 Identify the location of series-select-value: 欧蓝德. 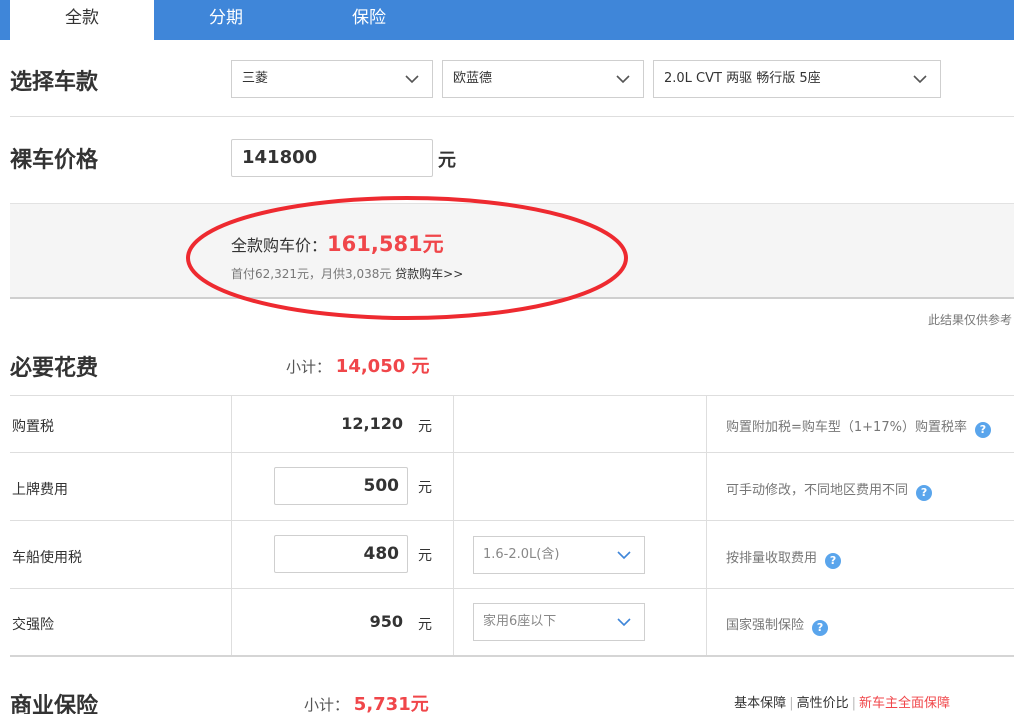
(473, 78).